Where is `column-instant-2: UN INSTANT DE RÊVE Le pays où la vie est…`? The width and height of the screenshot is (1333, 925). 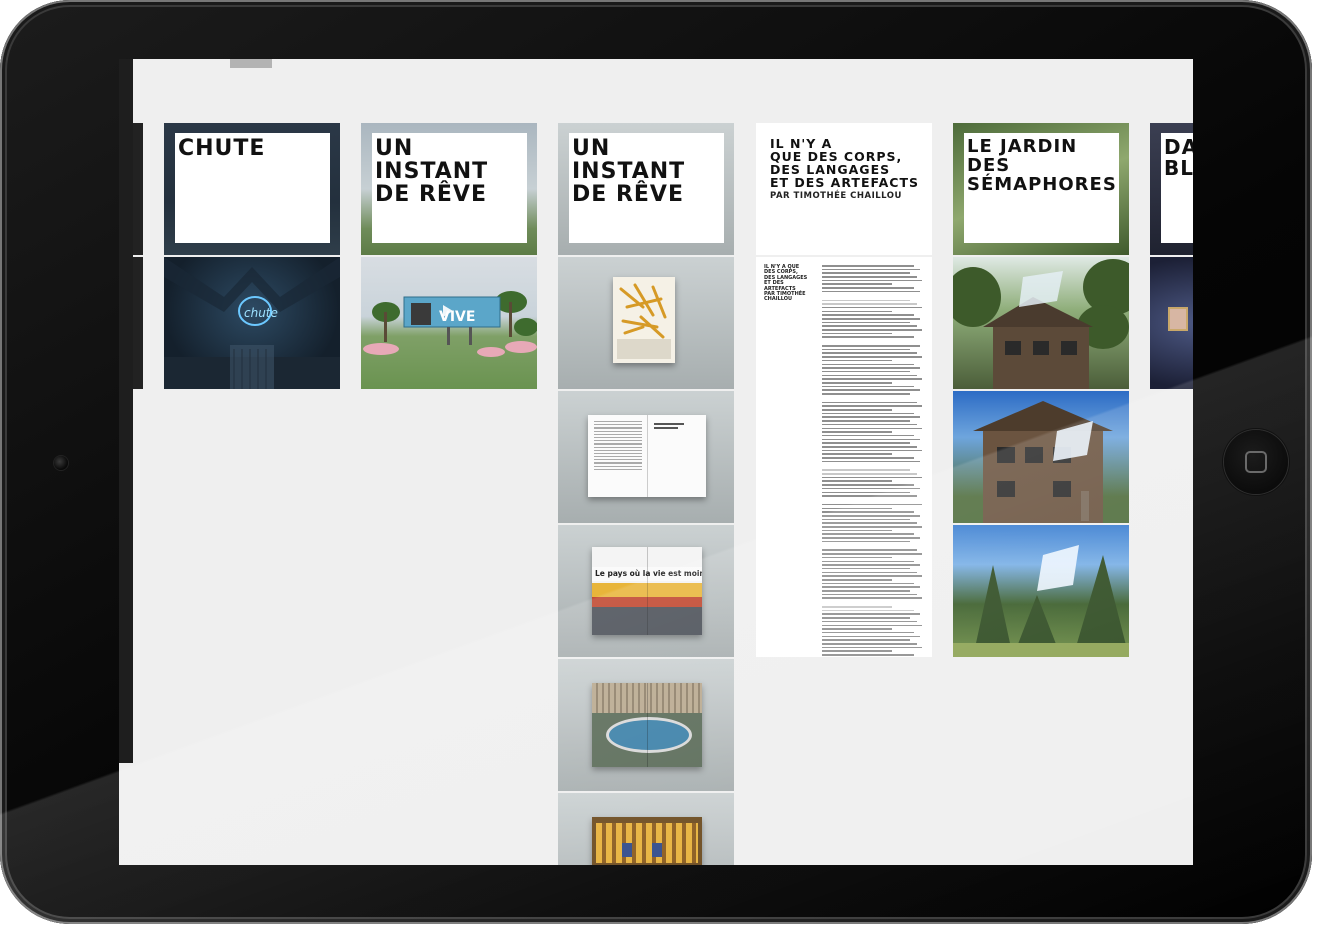
column-instant-2: UN INSTANT DE RÊVE Le pays où la vie est… is located at coordinates (646, 494).